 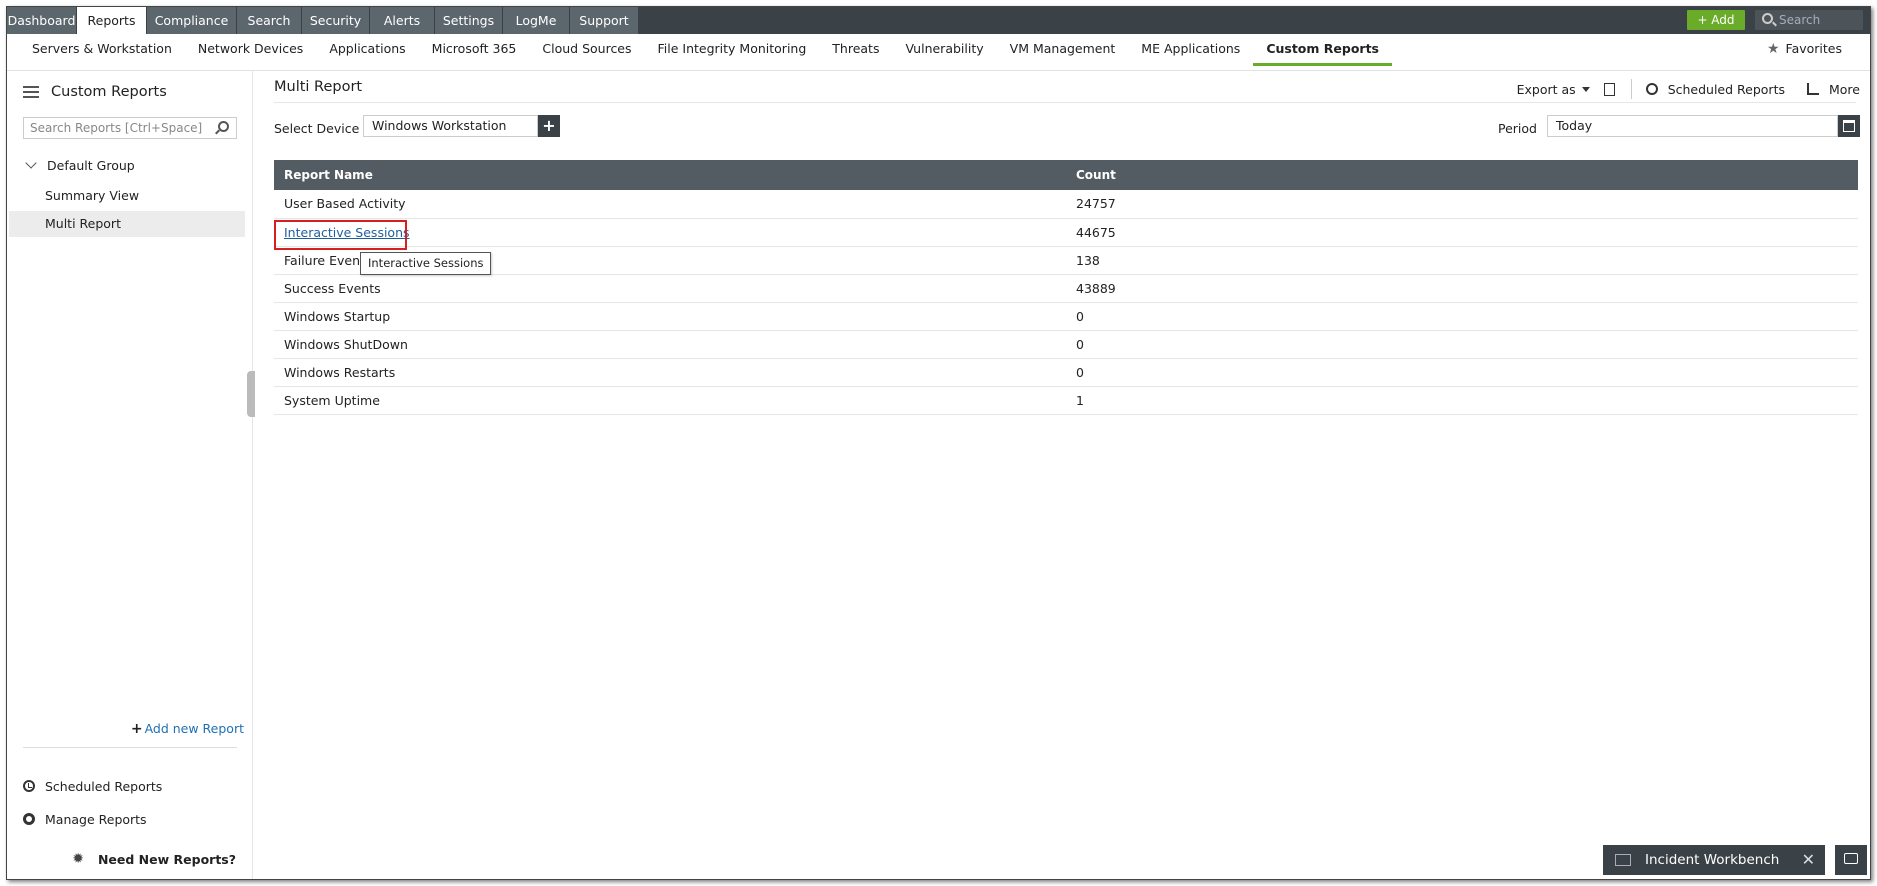 I want to click on favorites-label: Favorites, so click(x=1813, y=48).